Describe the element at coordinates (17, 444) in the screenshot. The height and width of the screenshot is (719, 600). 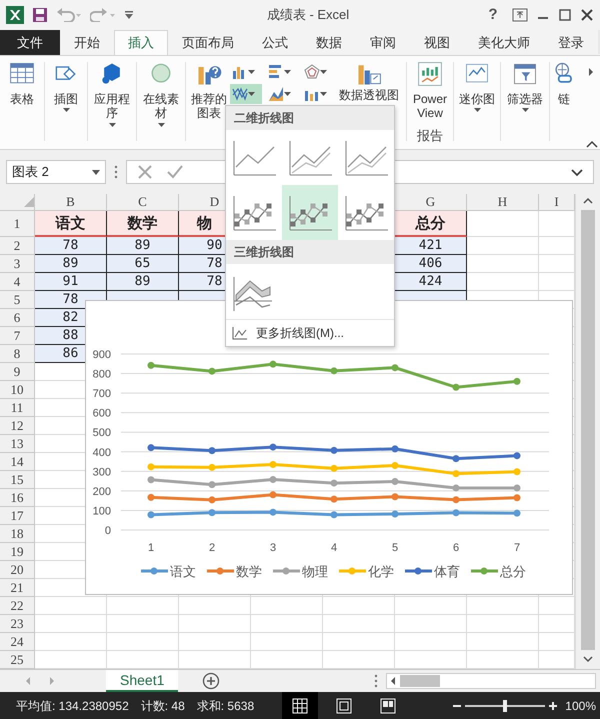
I see `row-header: 13` at that location.